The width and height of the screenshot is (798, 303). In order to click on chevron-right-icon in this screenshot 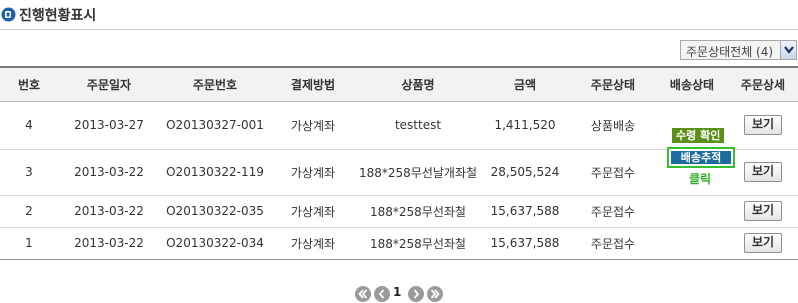, I will do `click(416, 294)`.